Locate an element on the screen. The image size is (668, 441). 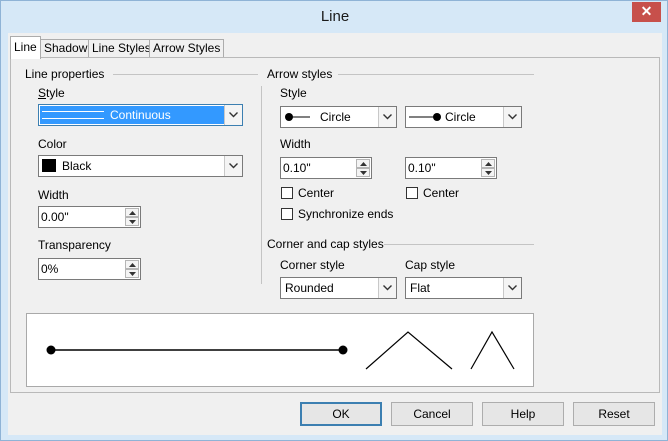
line-style-select: Continuous is located at coordinates (140, 115).